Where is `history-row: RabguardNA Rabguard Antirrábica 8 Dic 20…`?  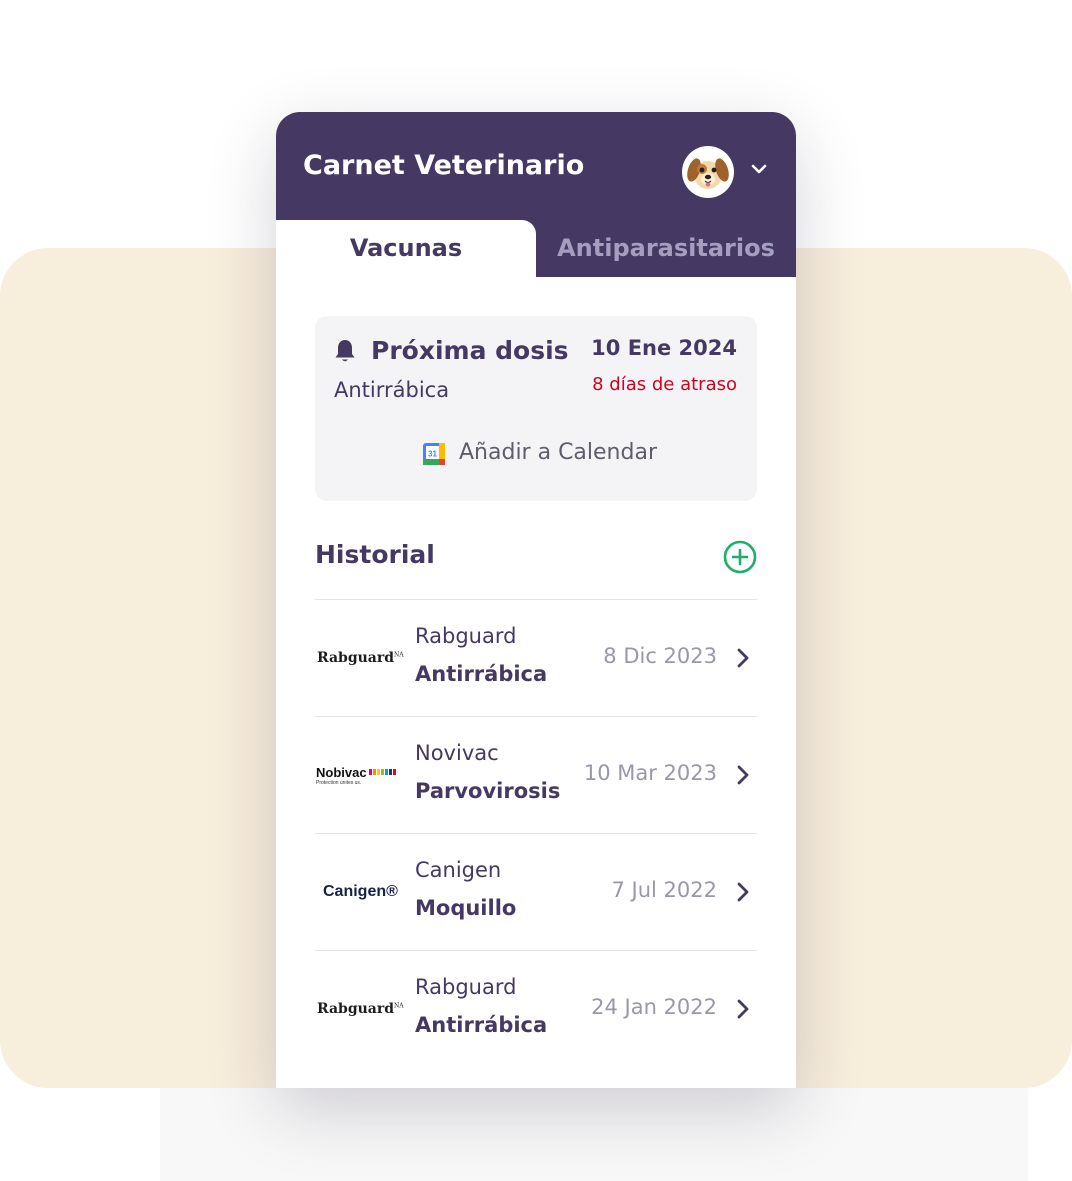
history-row: RabguardNA Rabguard Antirrábica 8 Dic 20… is located at coordinates (536, 657).